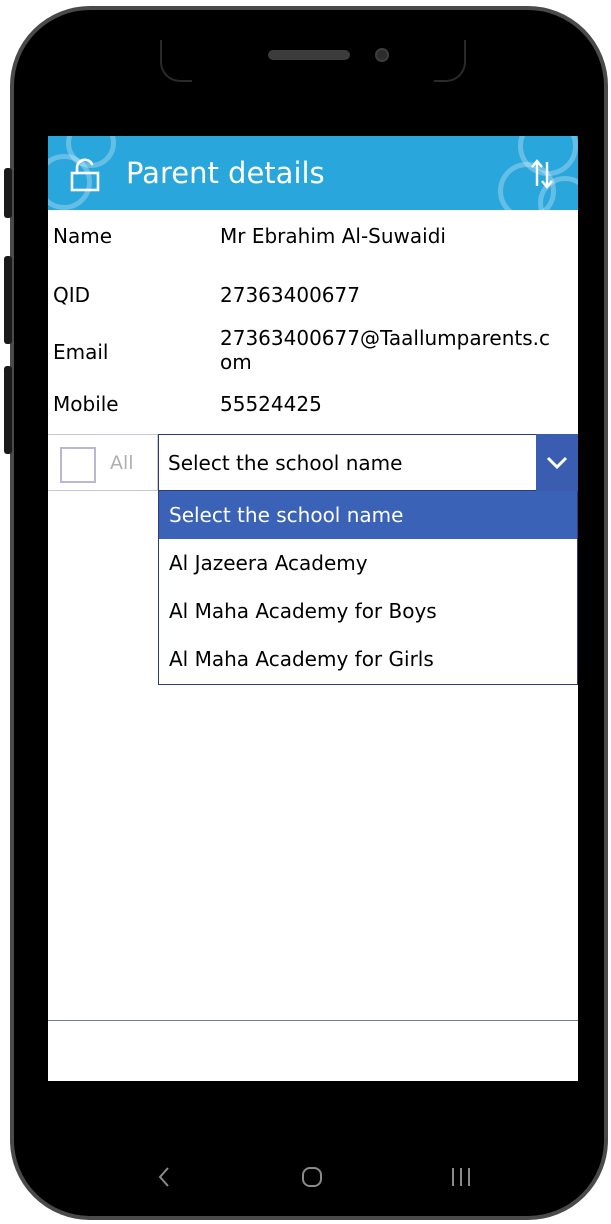 The width and height of the screenshot is (611, 1224). I want to click on front-camera, so click(382, 55).